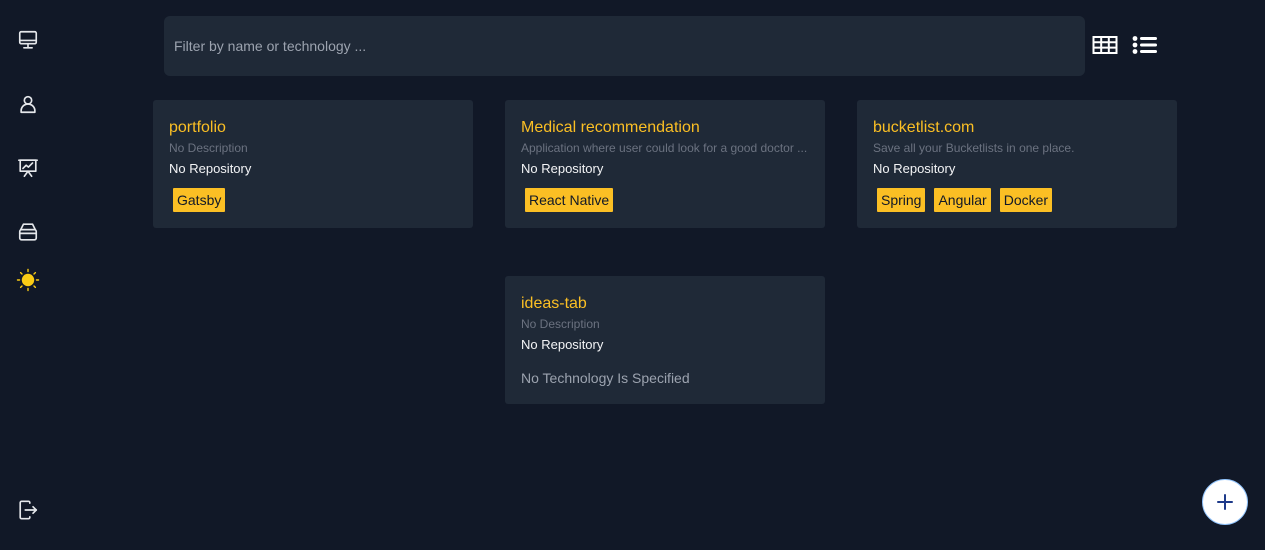 This screenshot has height=550, width=1265. What do you see at coordinates (1026, 200) in the screenshot?
I see `tech-tag: Docker` at bounding box center [1026, 200].